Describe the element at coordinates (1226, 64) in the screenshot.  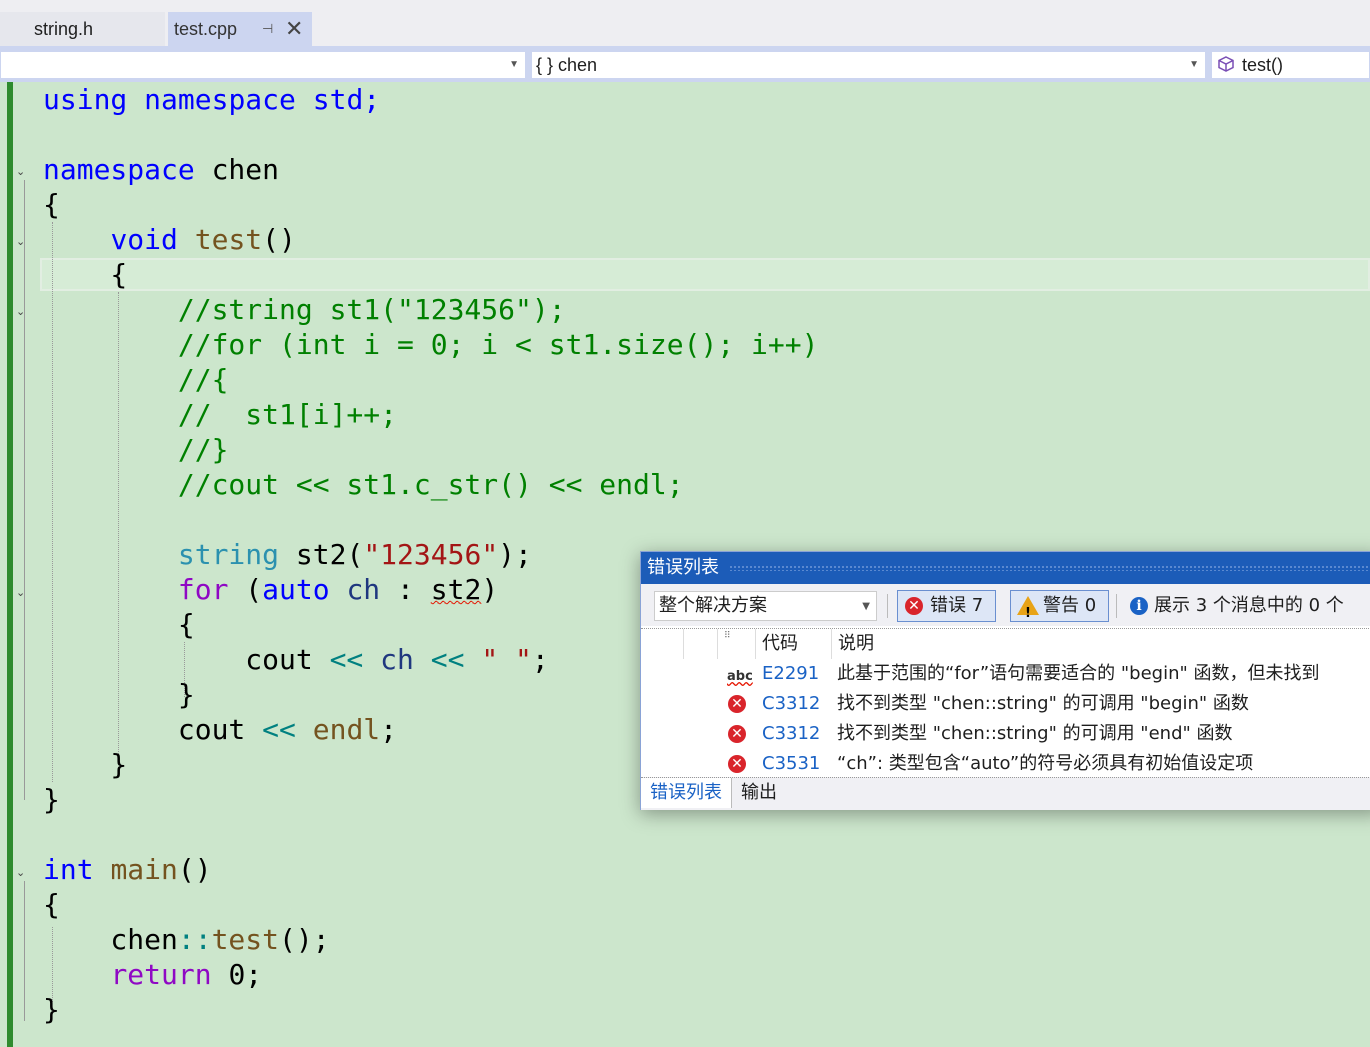
I see `method-cube-icon` at that location.